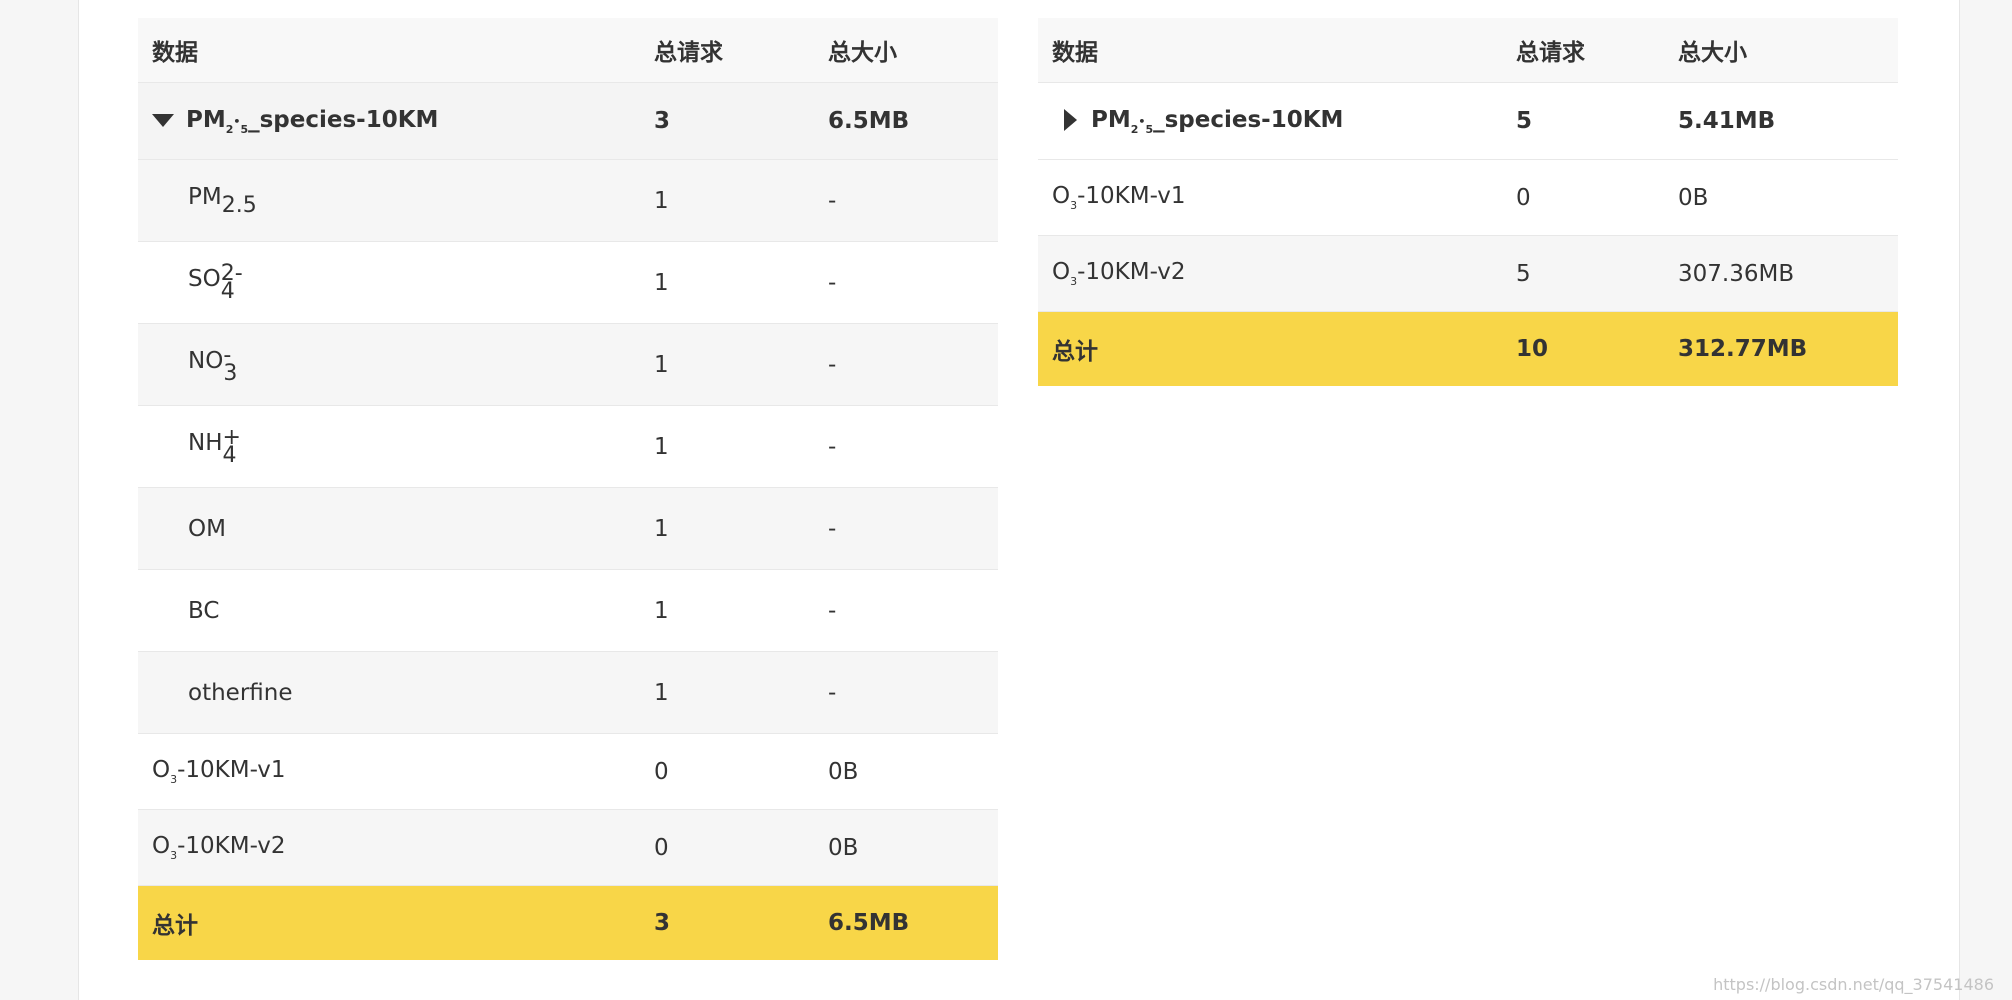 The height and width of the screenshot is (1000, 2012). I want to click on group-size: 6.5MB, so click(911, 121).